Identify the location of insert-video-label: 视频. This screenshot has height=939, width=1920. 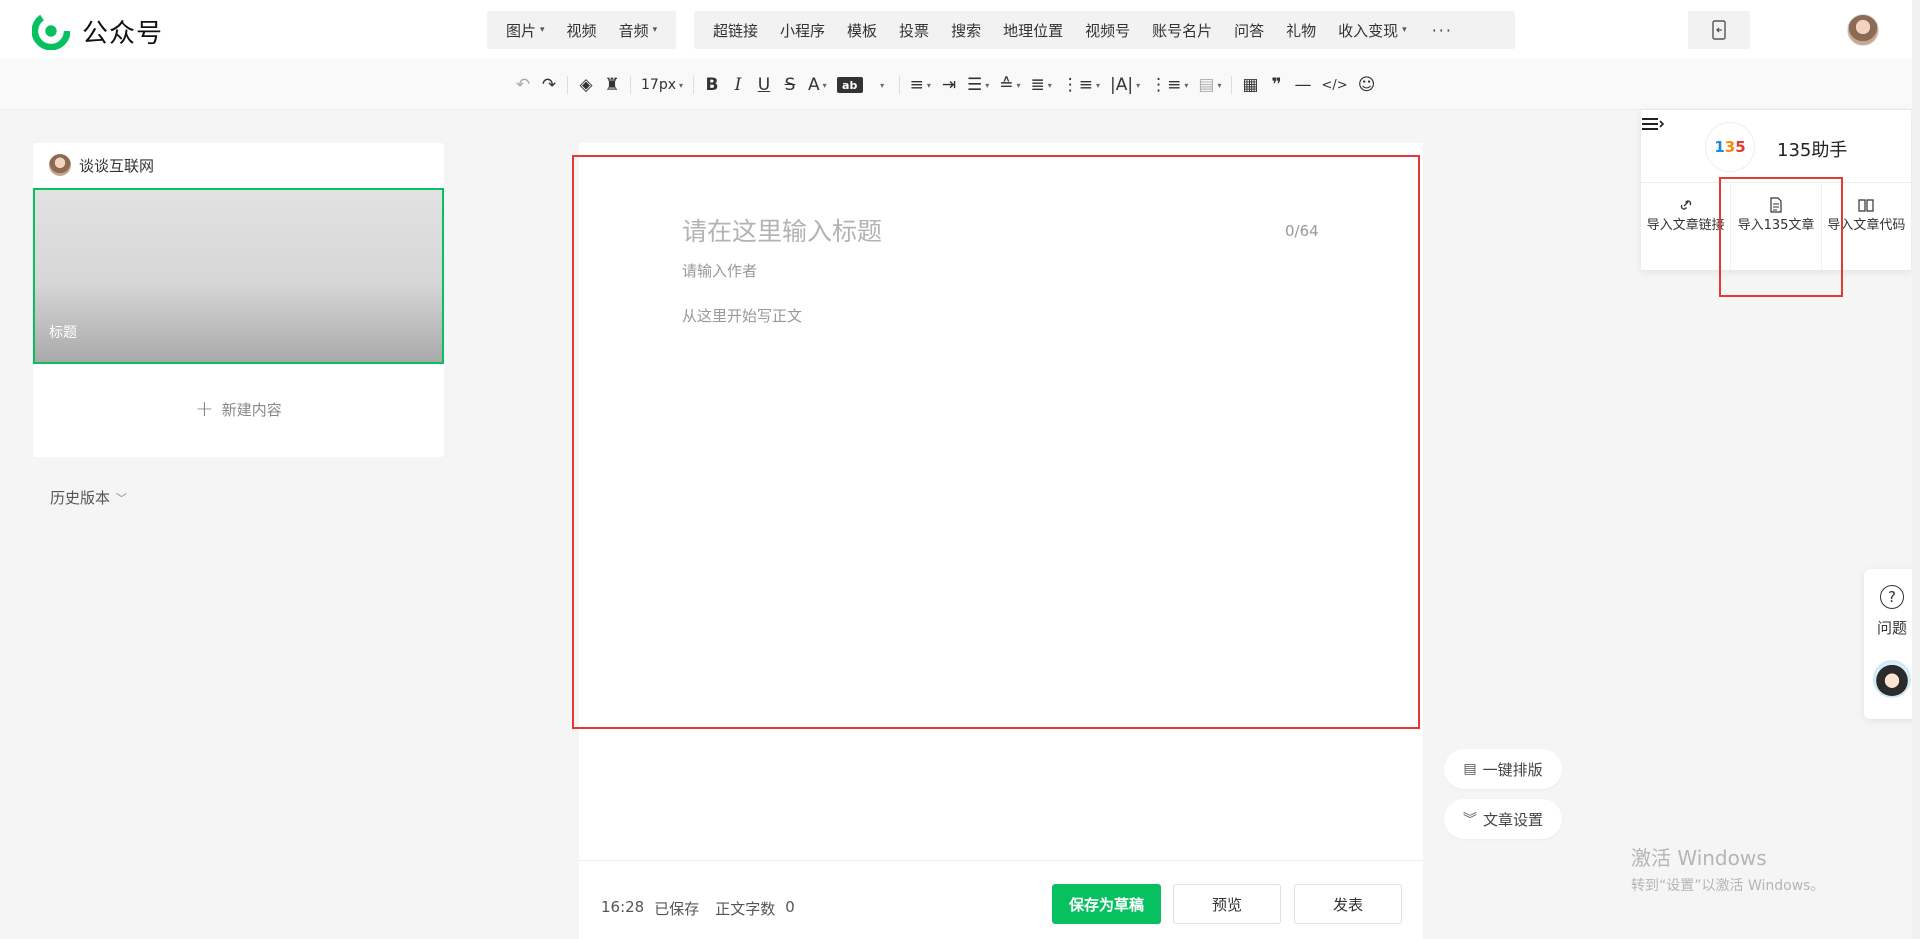
(581, 30).